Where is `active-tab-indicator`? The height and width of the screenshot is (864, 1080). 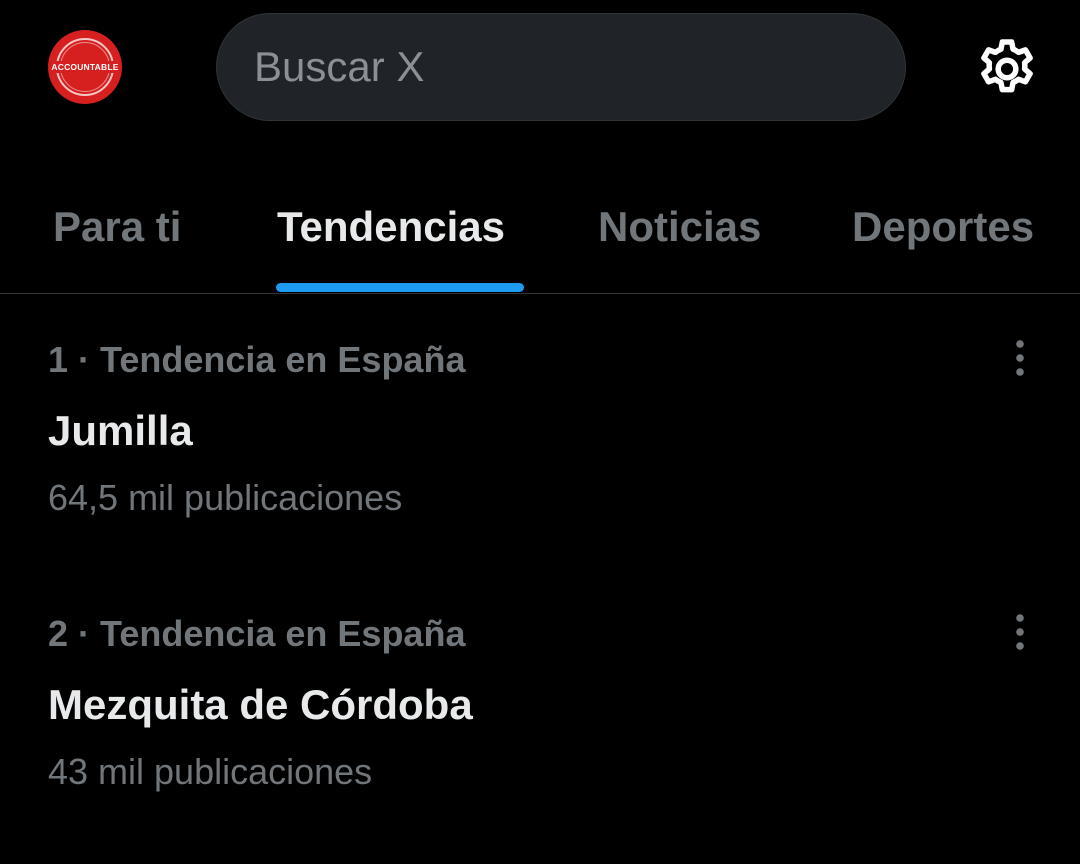
active-tab-indicator is located at coordinates (400, 287).